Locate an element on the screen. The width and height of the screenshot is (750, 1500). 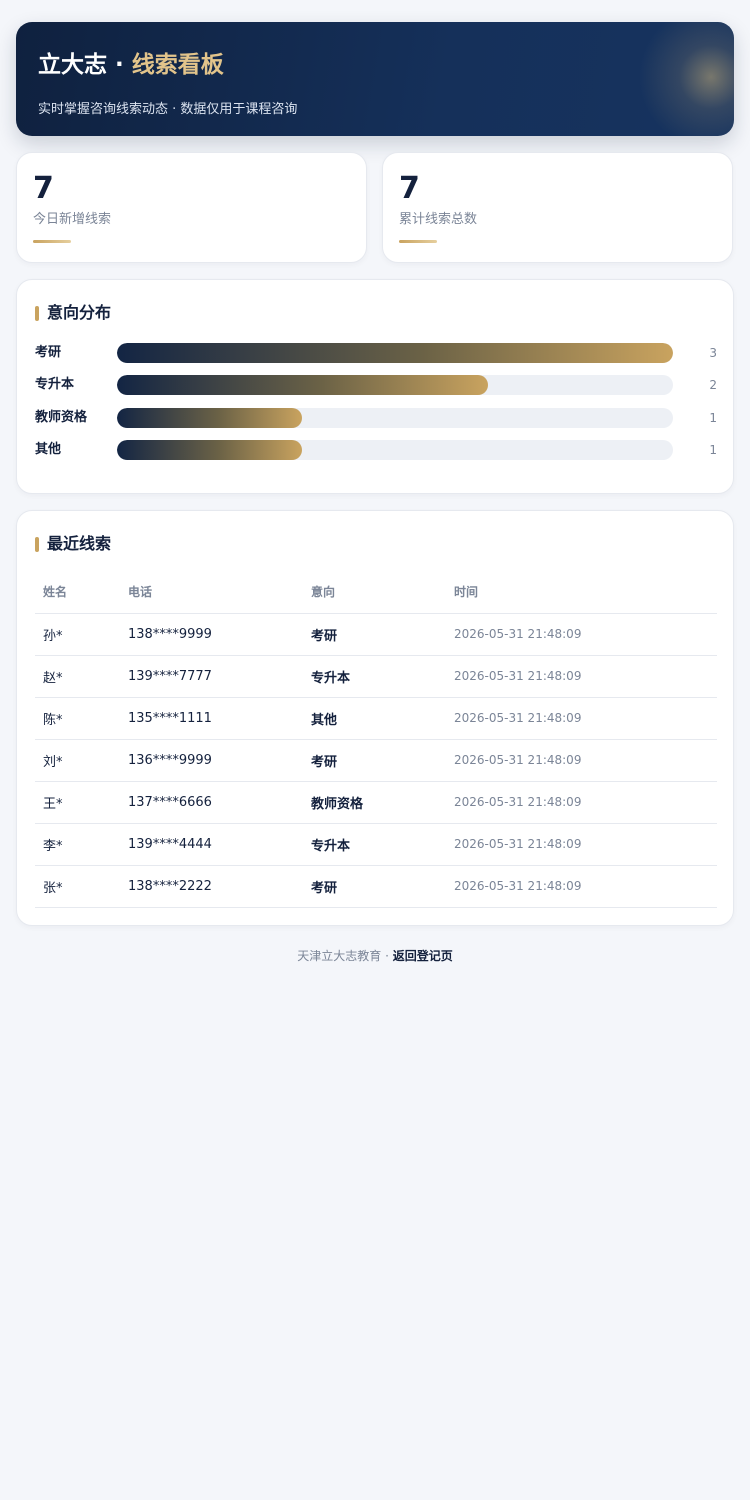
brand-name: 立大志 · is located at coordinates (85, 65).